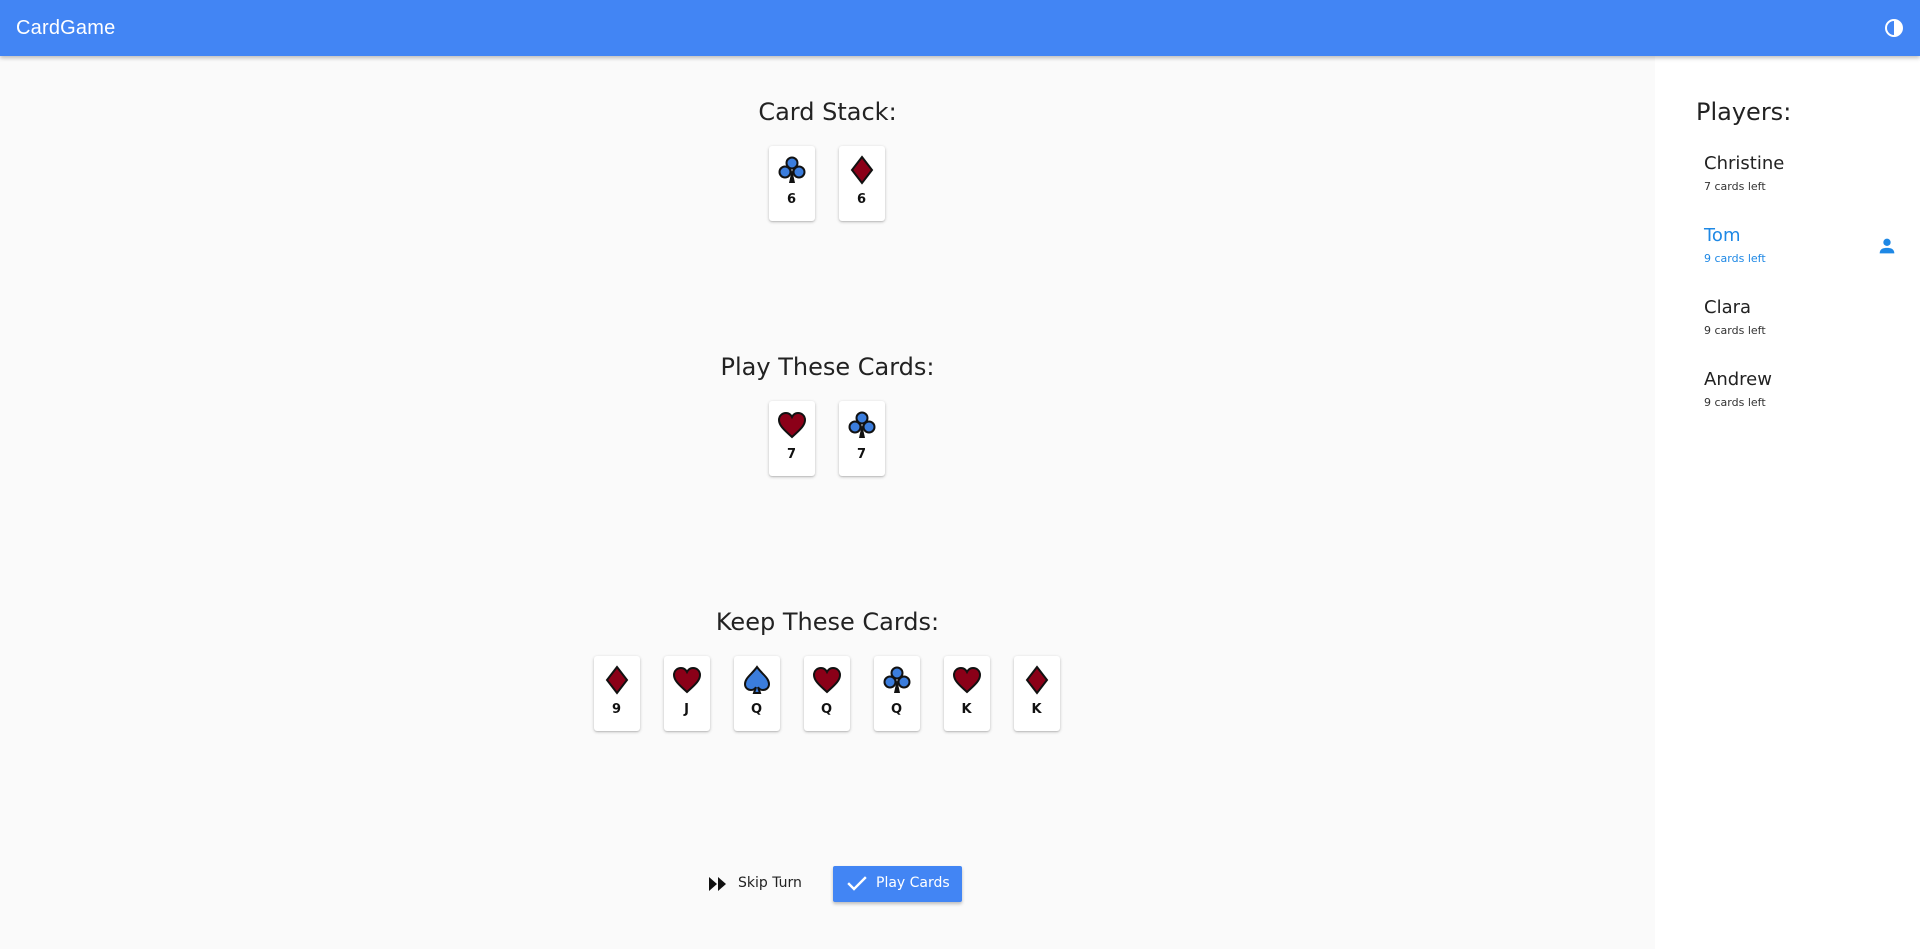 The image size is (1920, 949). I want to click on player-name: Christine, so click(1744, 163).